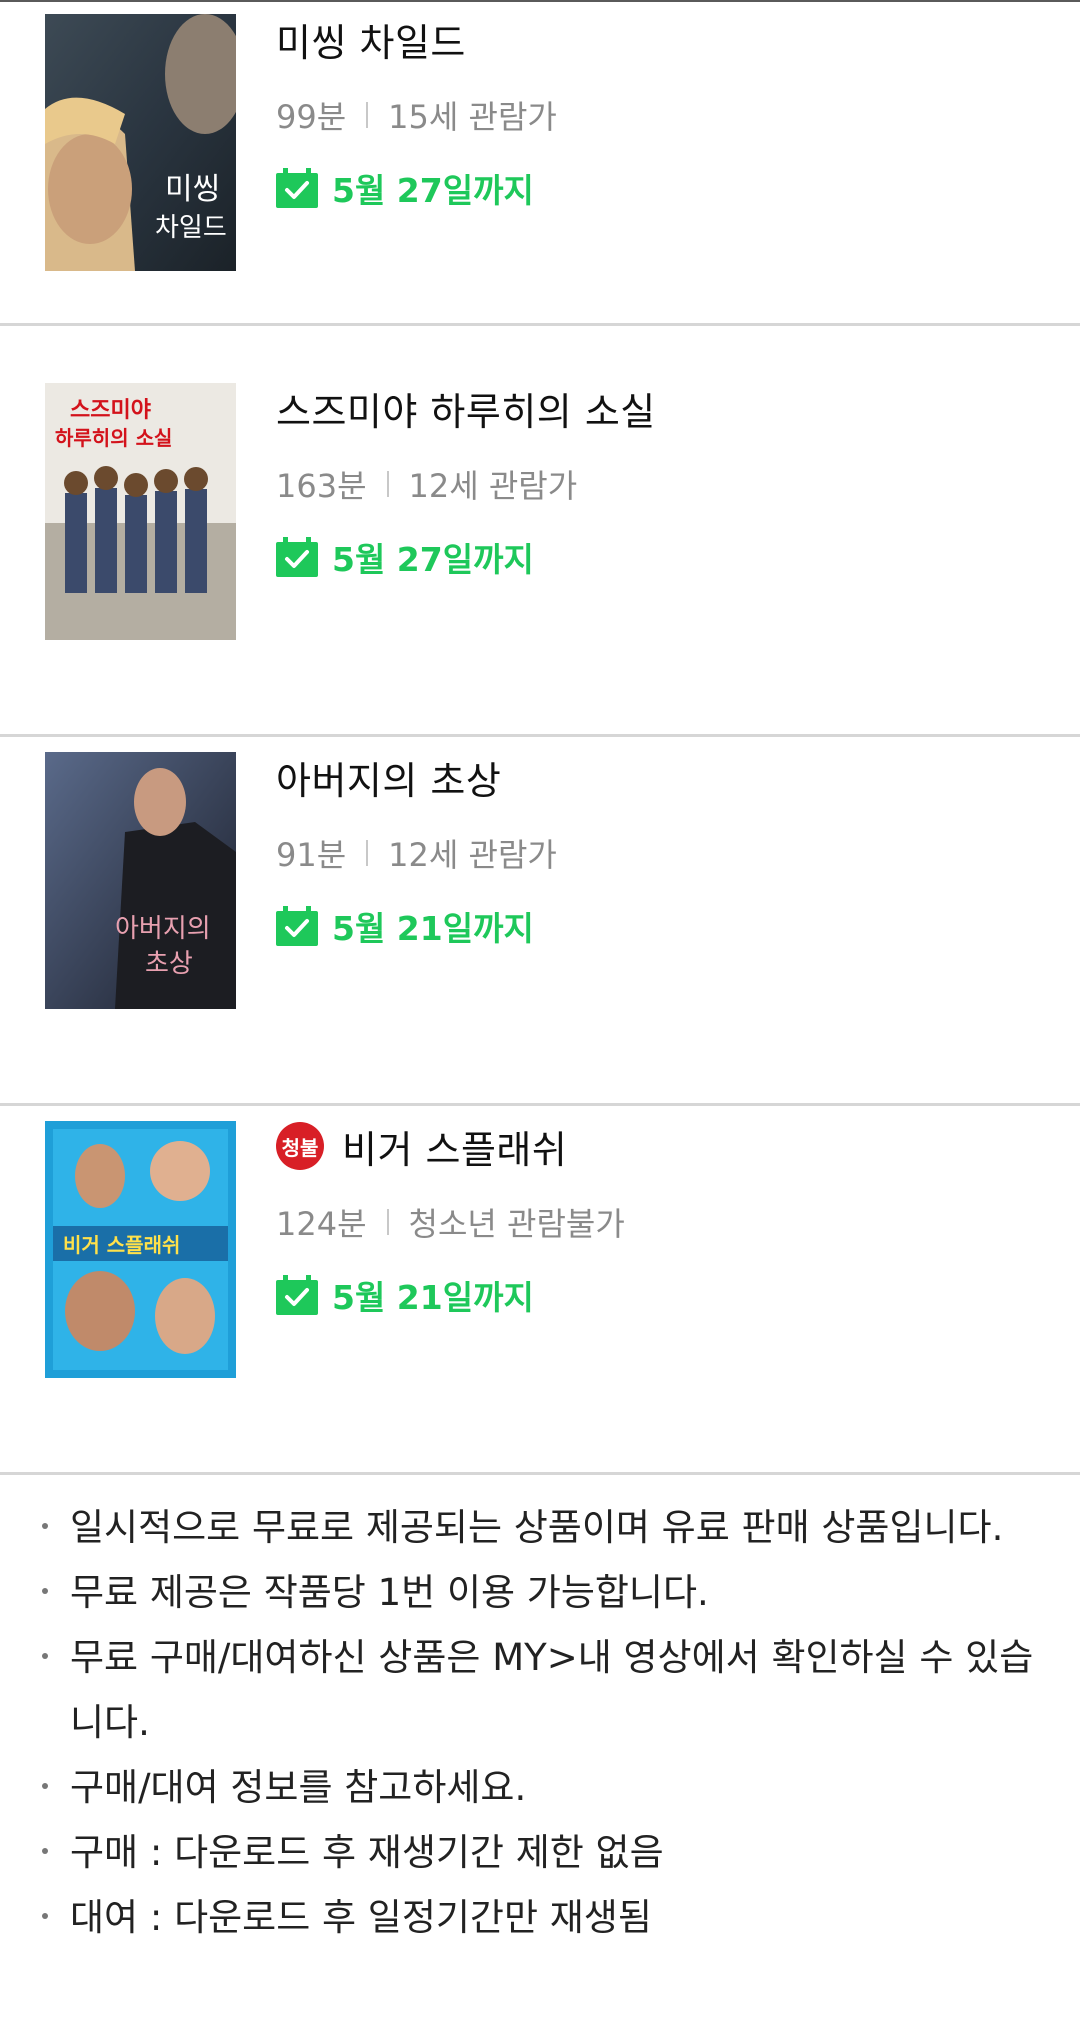 This screenshot has height=2019, width=1080. I want to click on notice-text: 대여 : 다운로드 후 일정기간만 재생됨, so click(361, 1917).